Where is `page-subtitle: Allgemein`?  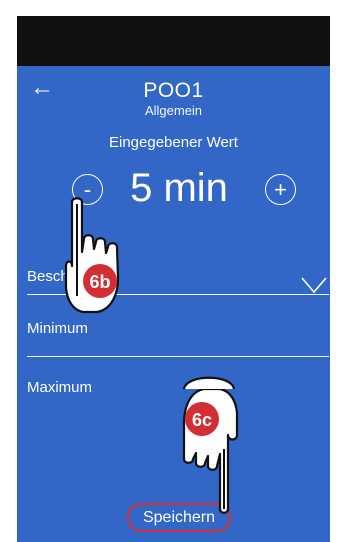
page-subtitle: Allgemein is located at coordinates (173, 110).